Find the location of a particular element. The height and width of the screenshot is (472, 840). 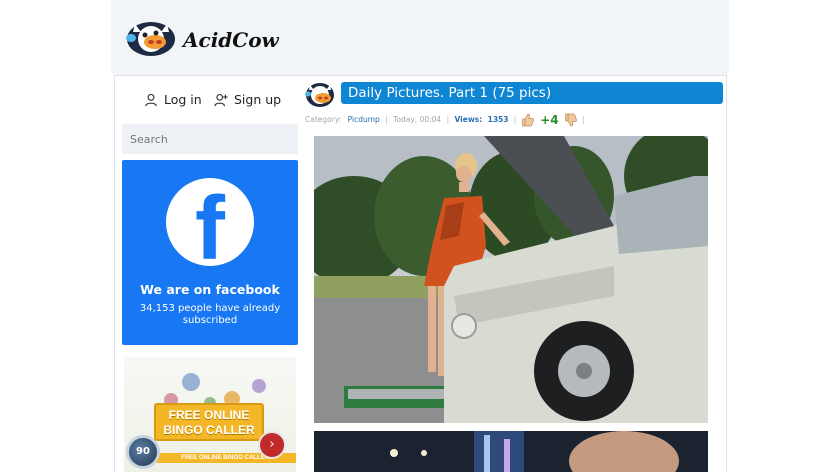

site-logo: AcidCow is located at coordinates (202, 37).